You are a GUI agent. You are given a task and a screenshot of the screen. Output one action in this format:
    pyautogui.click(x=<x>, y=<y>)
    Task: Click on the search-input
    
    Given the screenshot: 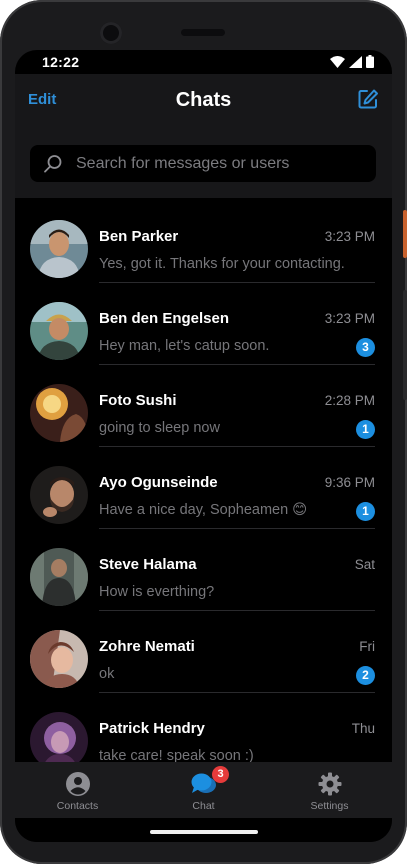 What is the action you would take?
    pyautogui.click(x=221, y=163)
    